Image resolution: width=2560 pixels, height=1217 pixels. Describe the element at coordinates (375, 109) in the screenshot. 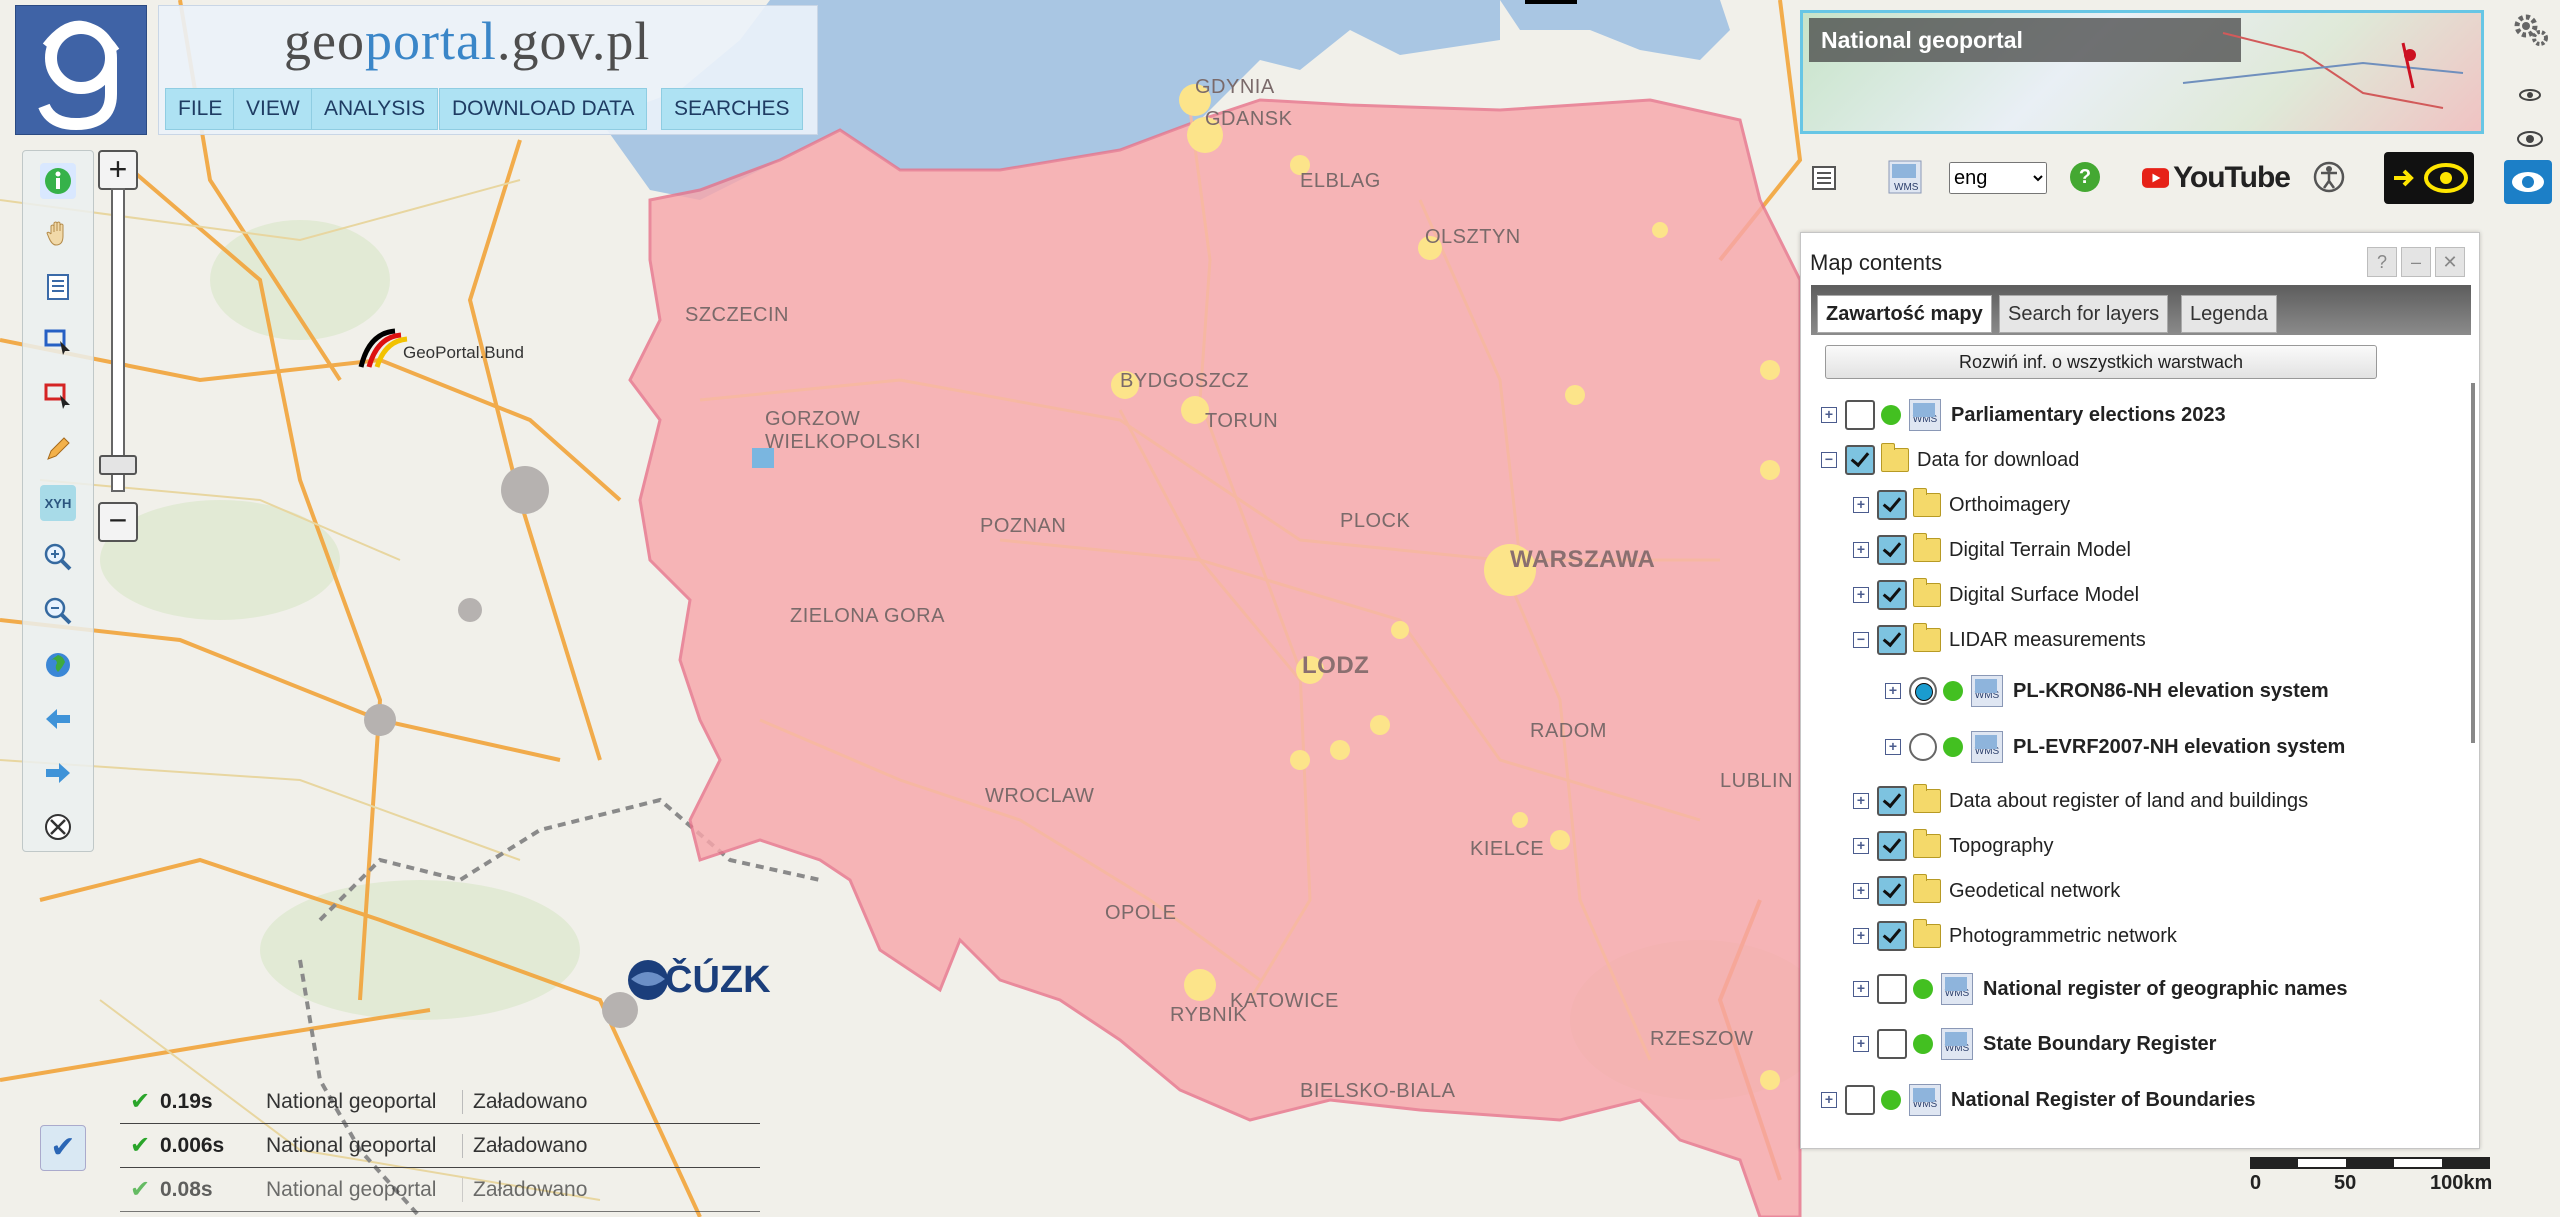

I see `menu-analysis: ANALYSIS` at that location.